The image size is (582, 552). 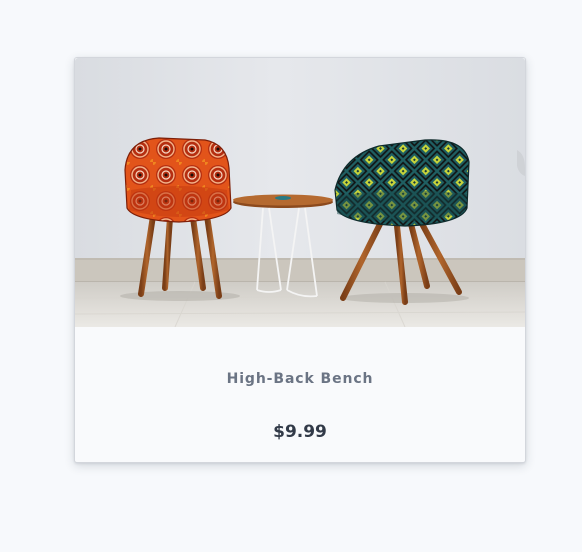 I want to click on product-name: High-Back Bench, so click(x=300, y=379).